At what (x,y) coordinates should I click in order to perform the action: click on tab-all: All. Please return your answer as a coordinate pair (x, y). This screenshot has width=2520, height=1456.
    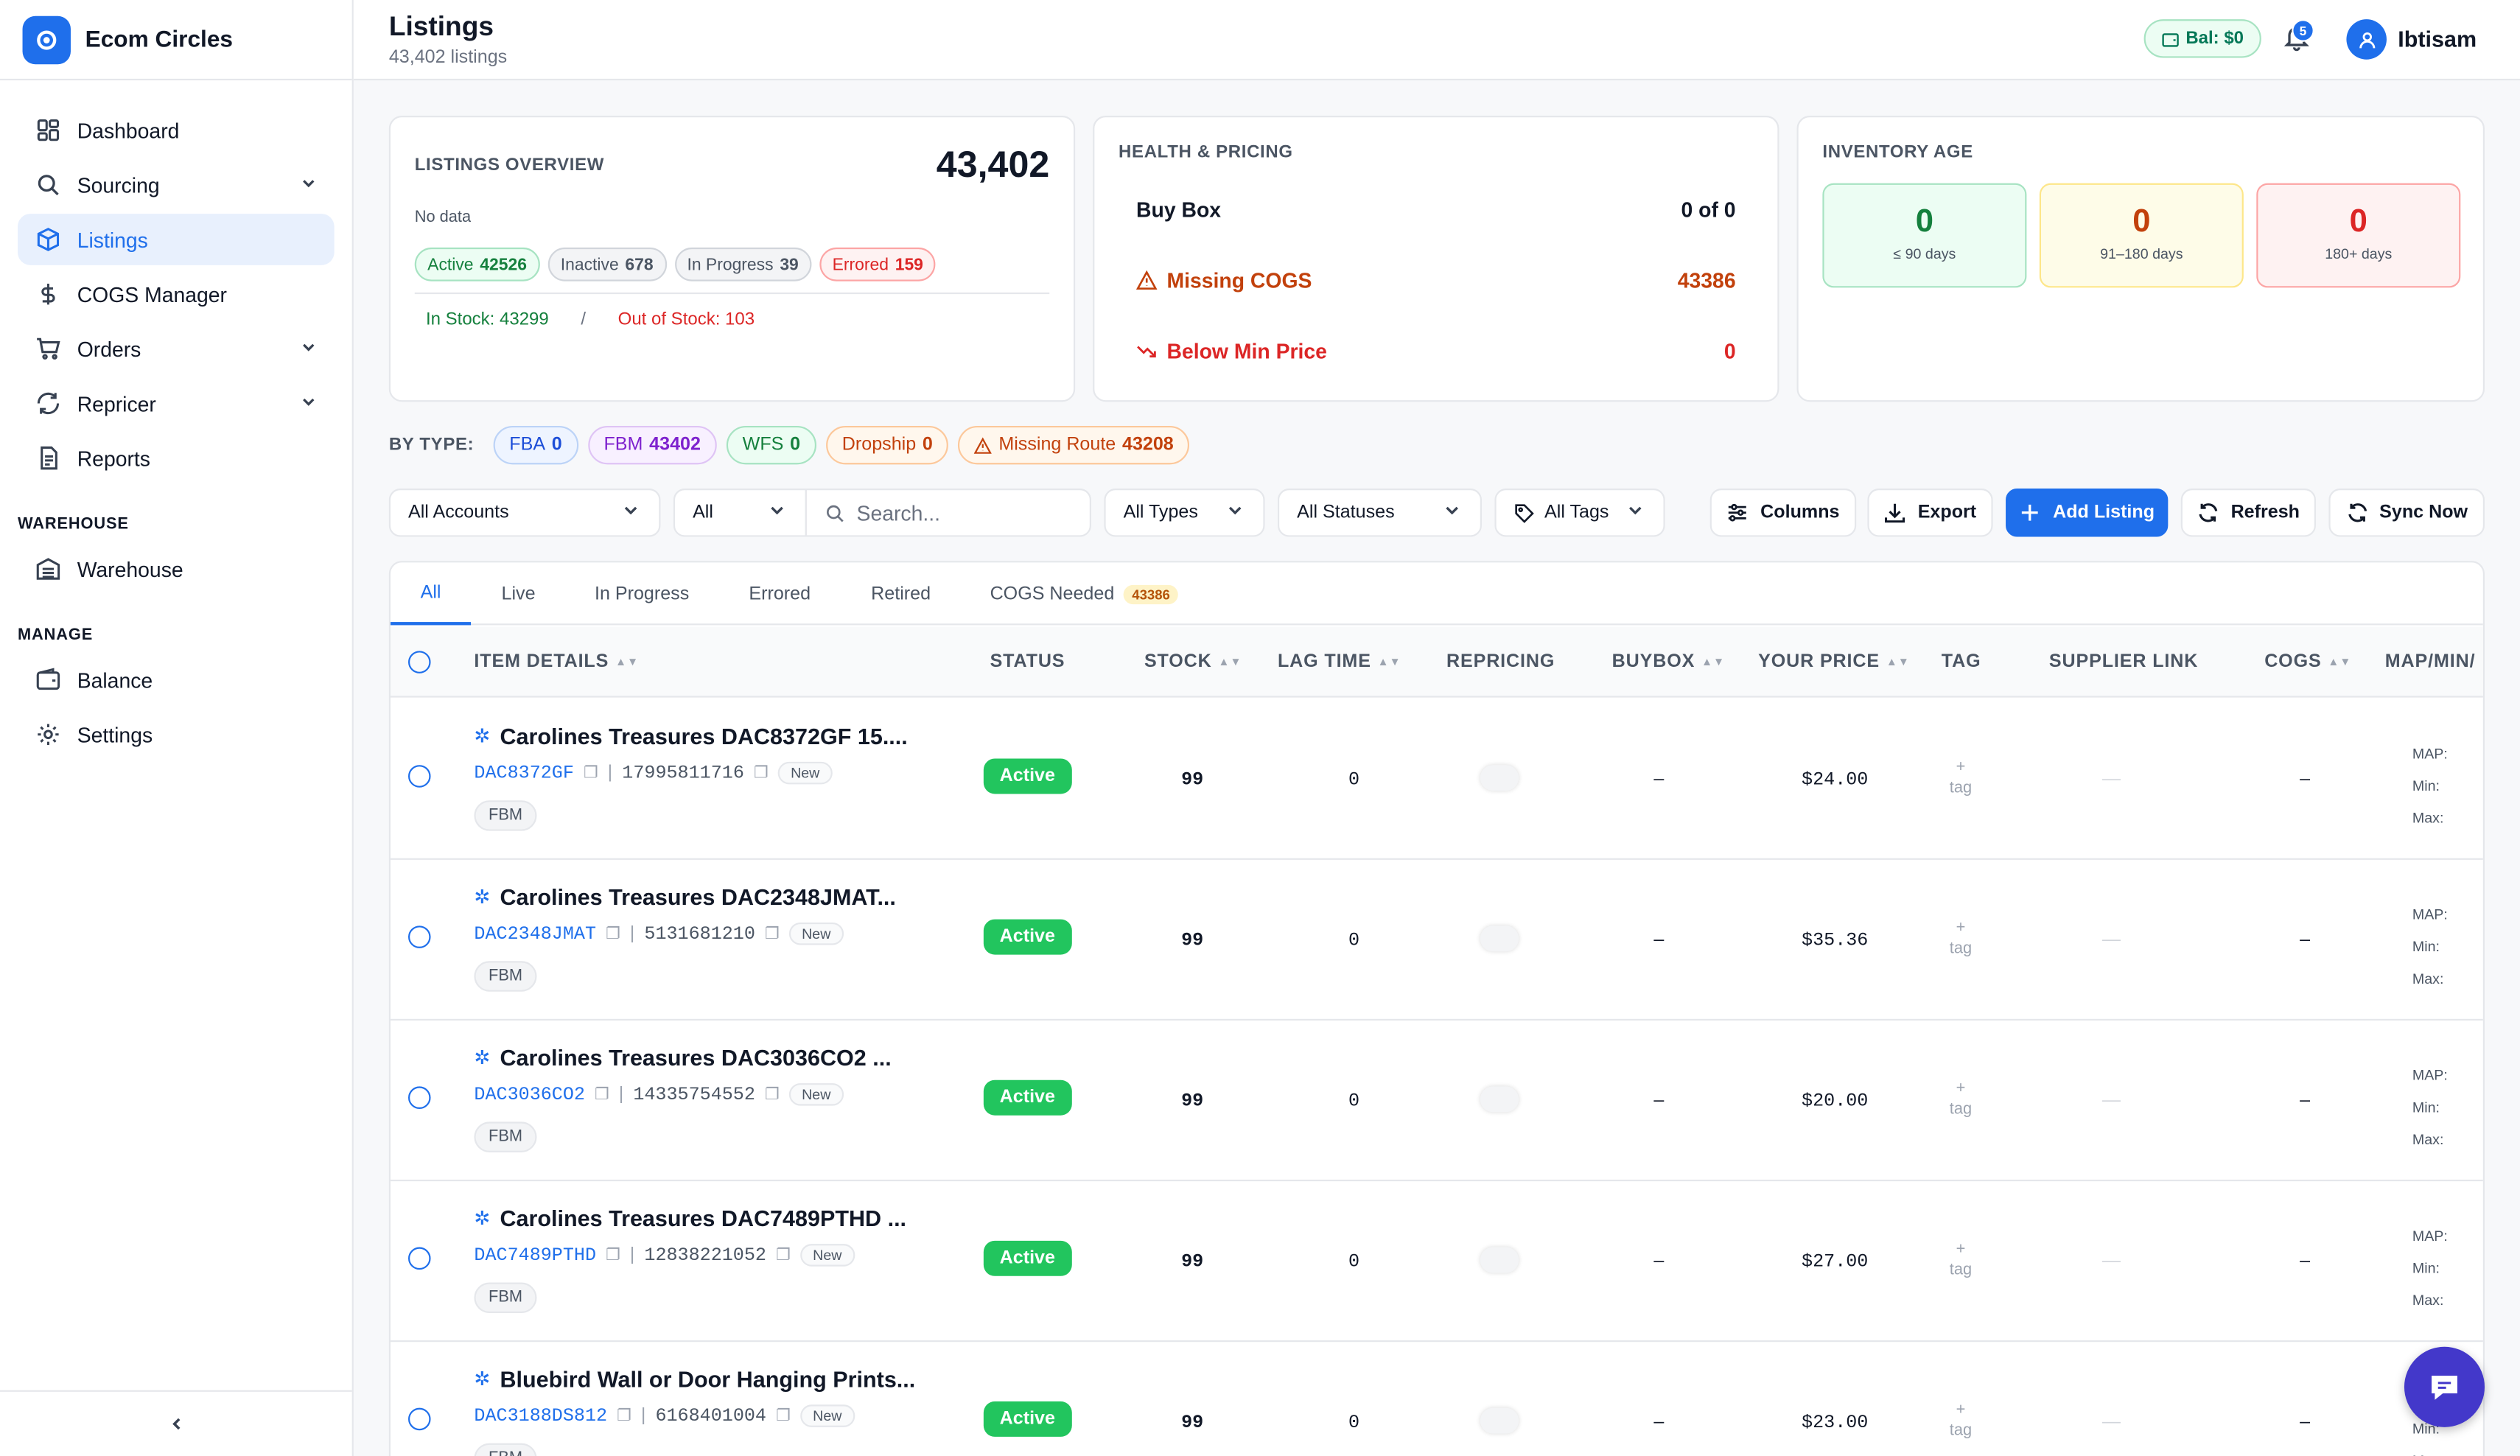
    Looking at the image, I should click on (431, 594).